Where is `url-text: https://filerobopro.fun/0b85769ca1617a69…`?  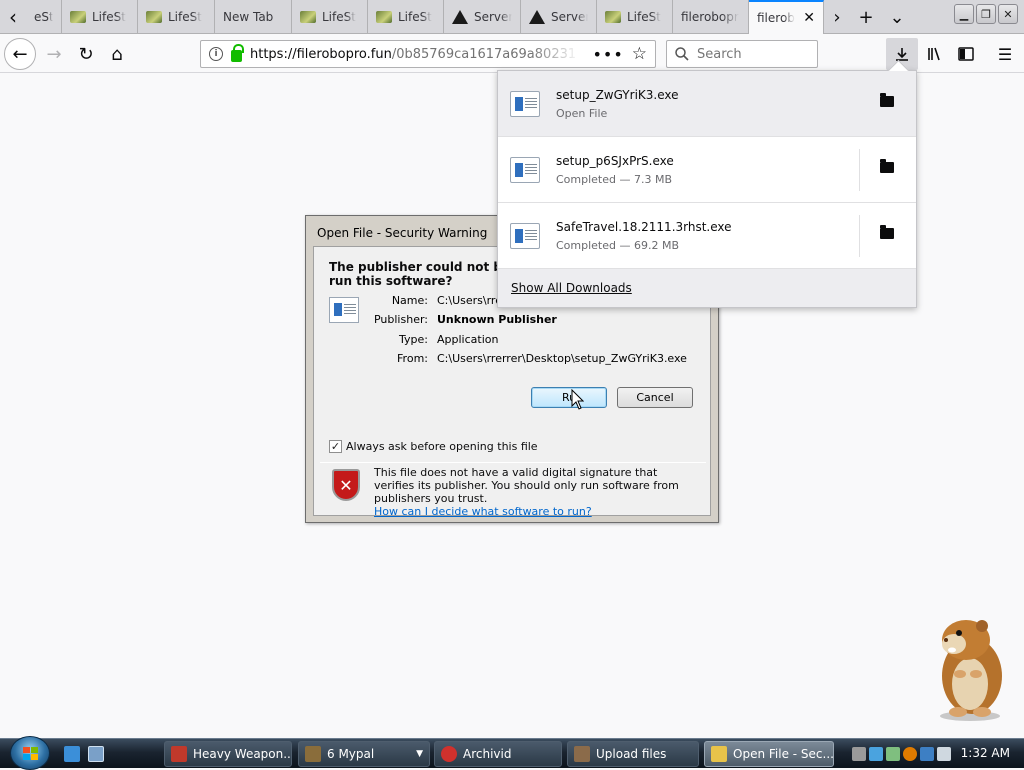 url-text: https://filerobopro.fun/0b85769ca1617a69… is located at coordinates (415, 54).